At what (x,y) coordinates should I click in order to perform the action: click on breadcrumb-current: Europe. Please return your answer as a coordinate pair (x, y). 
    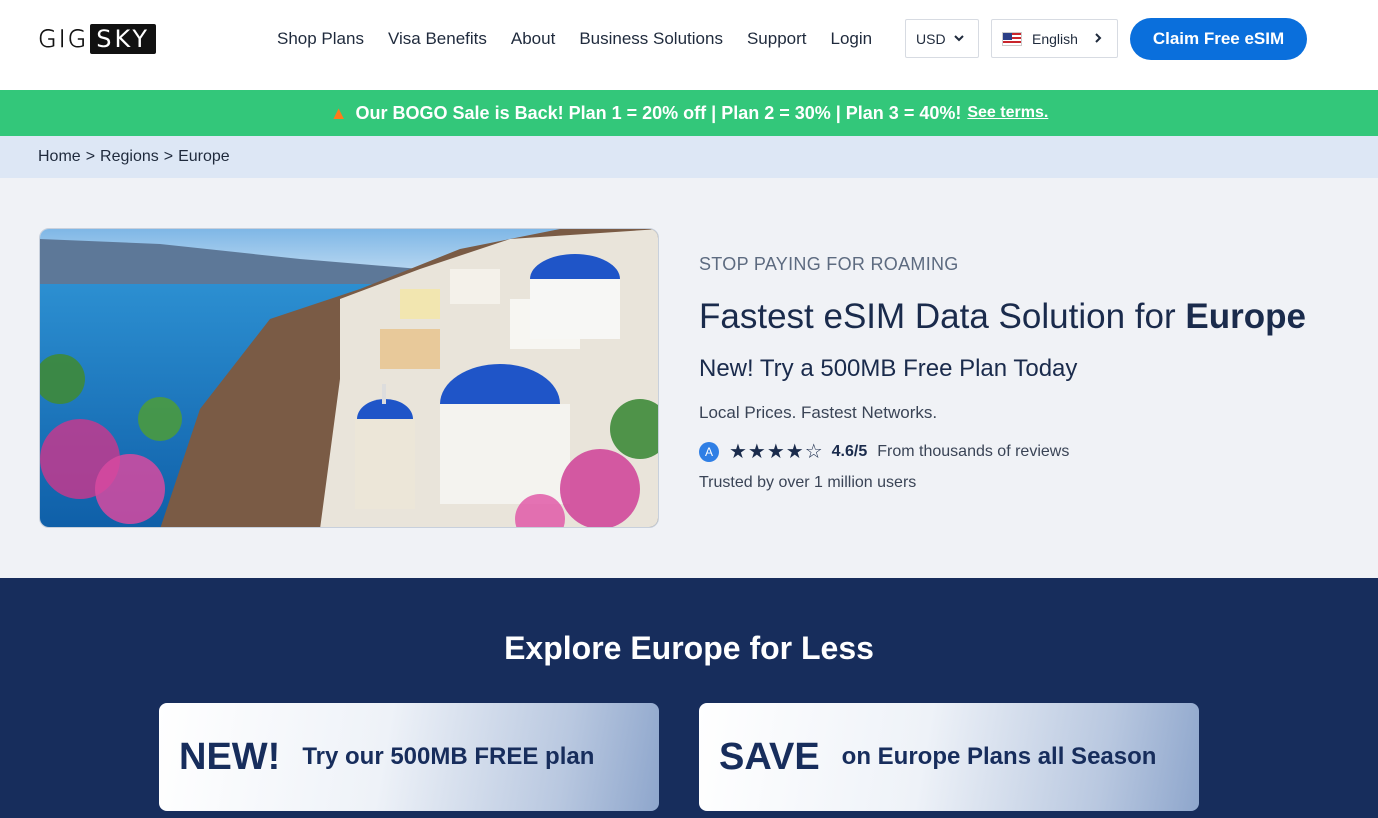
    Looking at the image, I should click on (204, 156).